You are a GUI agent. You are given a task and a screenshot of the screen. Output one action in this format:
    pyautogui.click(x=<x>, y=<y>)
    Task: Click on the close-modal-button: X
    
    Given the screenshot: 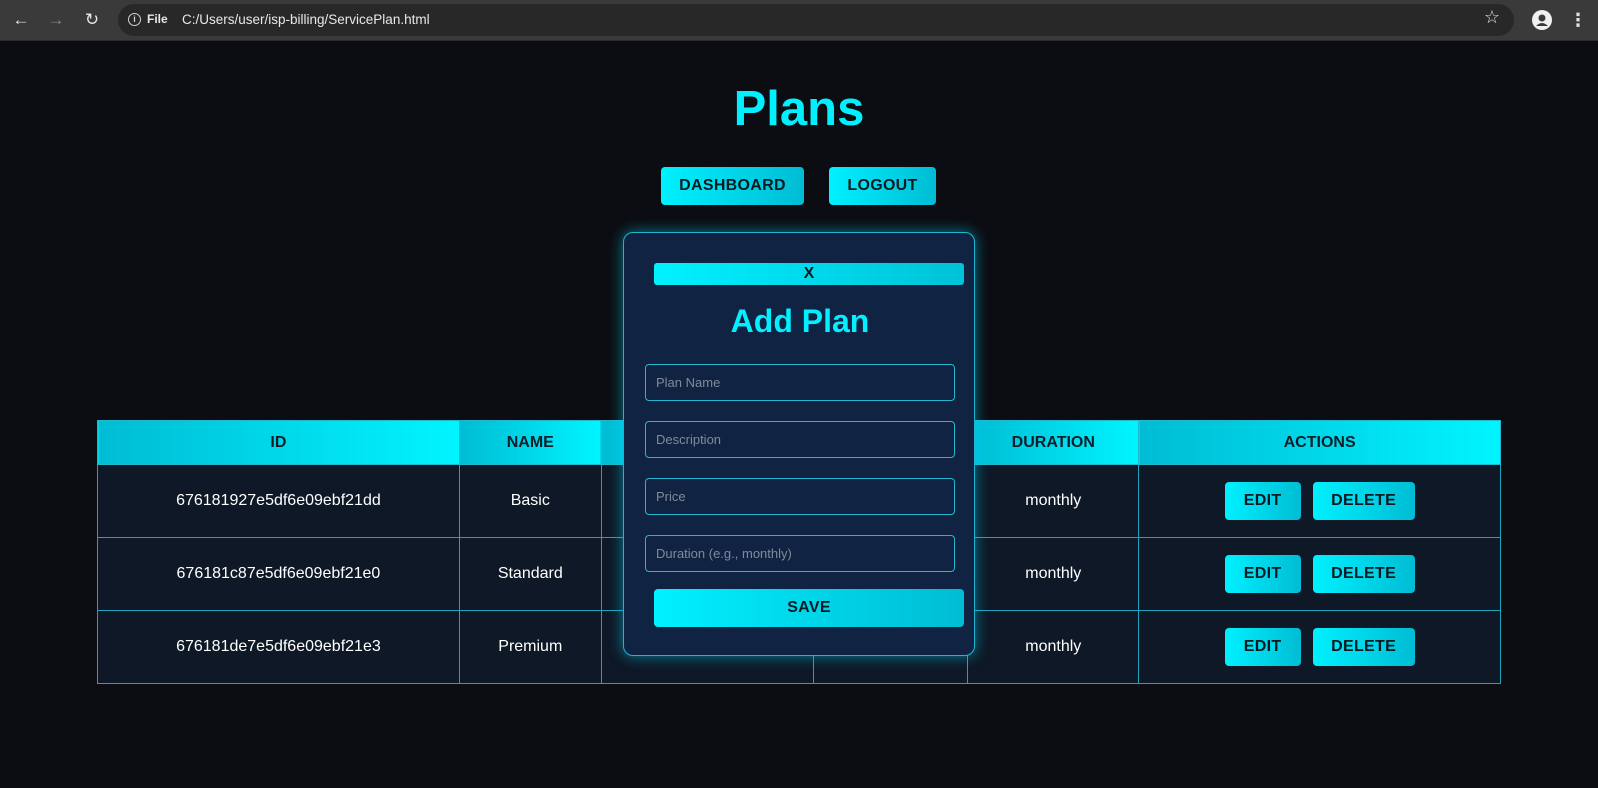 What is the action you would take?
    pyautogui.click(x=809, y=274)
    